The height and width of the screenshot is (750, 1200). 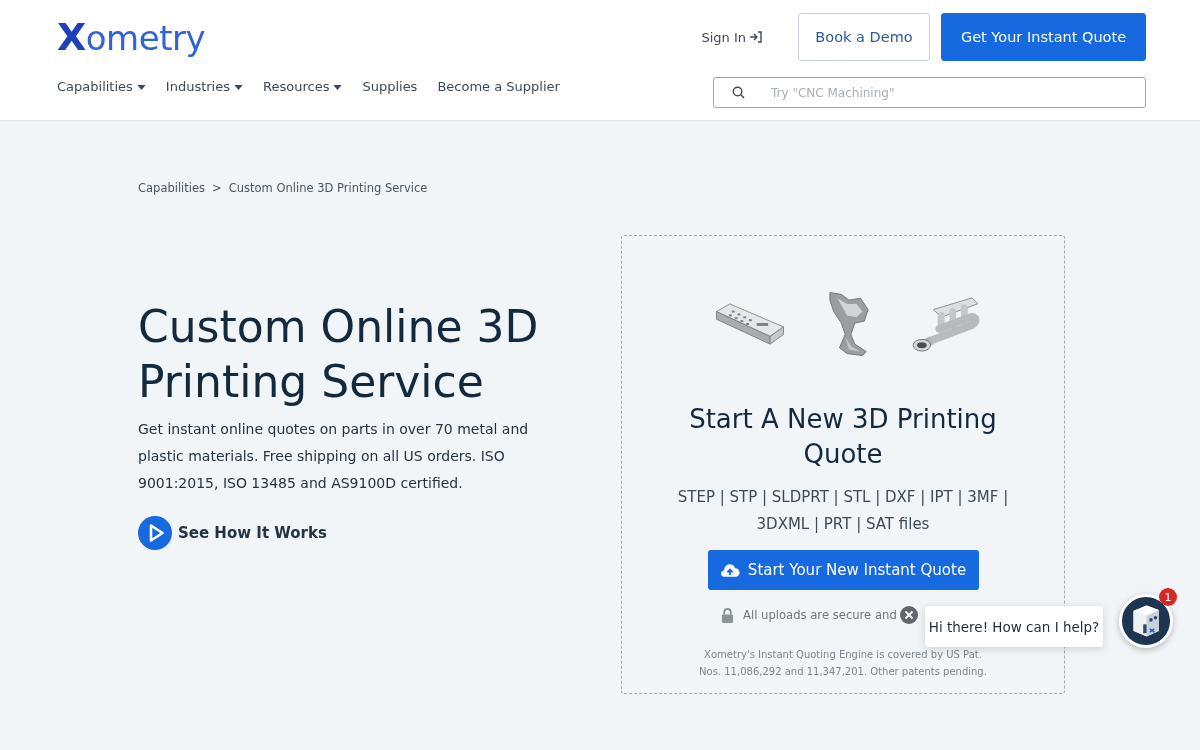 I want to click on page-title: Custom Online 3D Printing Service, so click(x=339, y=354).